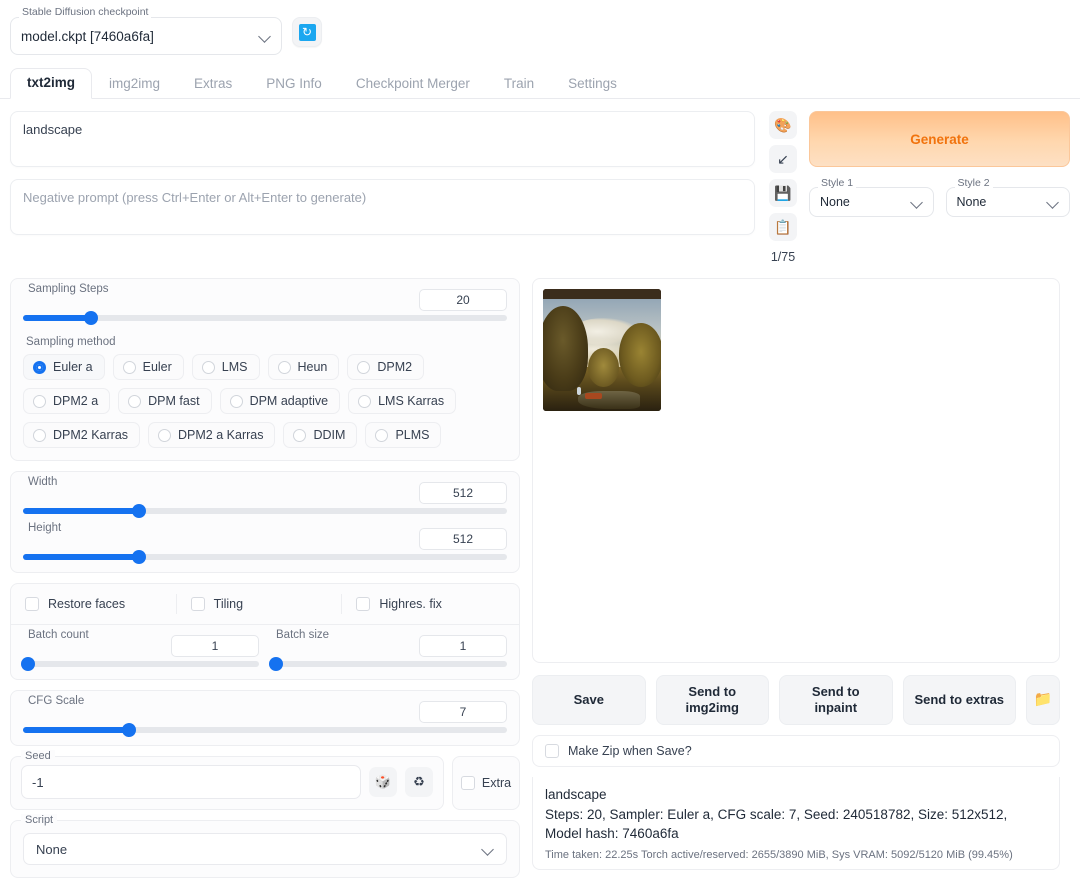 The height and width of the screenshot is (888, 1080). Describe the element at coordinates (139, 650) in the screenshot. I see `batch-count-slider: Batch count 1` at that location.